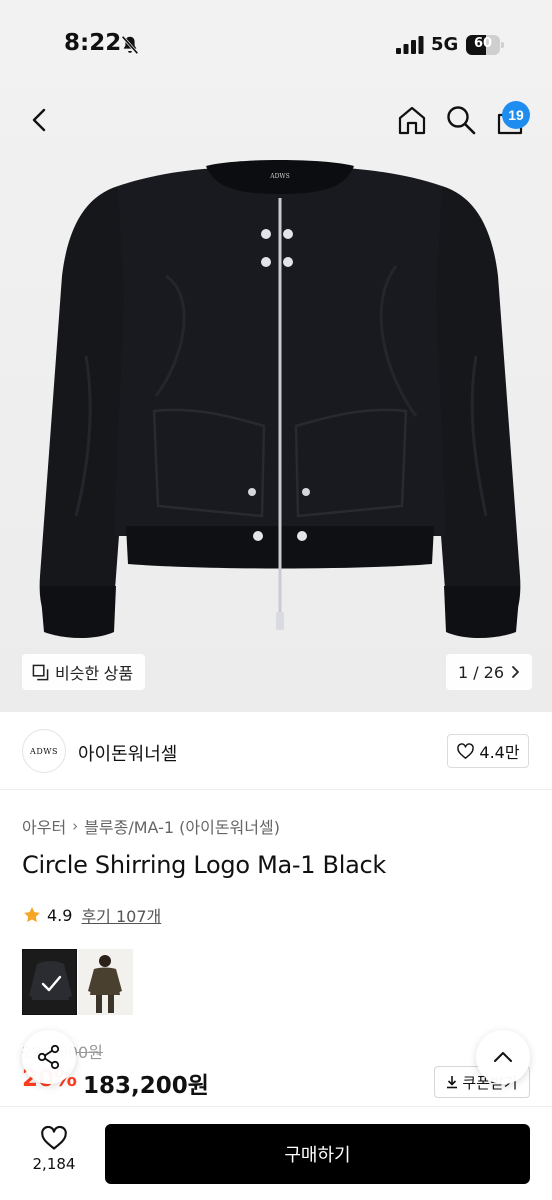 Image resolution: width=552 pixels, height=1200 pixels. I want to click on brand-logo: ADWS, so click(44, 751).